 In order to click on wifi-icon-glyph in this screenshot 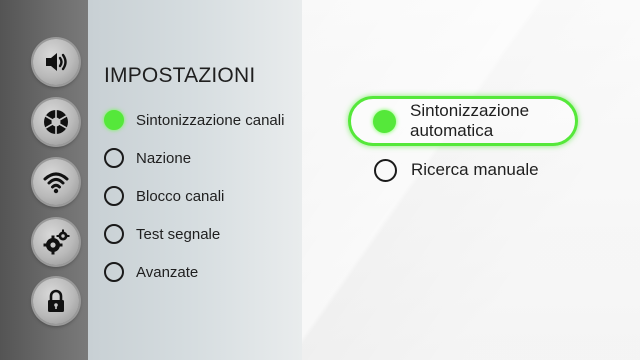, I will do `click(56, 183)`.